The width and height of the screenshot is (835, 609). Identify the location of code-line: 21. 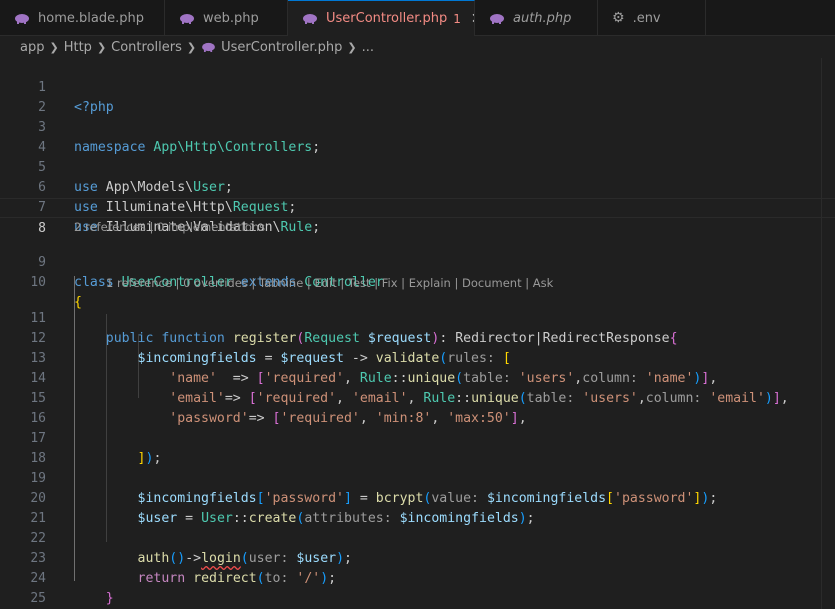
(417, 507).